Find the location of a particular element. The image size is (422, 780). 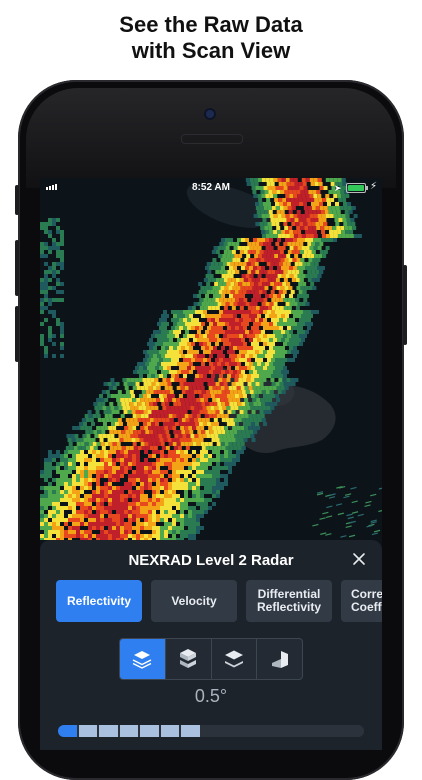

charging-bolt-icon: ⚡ is located at coordinates (374, 186).